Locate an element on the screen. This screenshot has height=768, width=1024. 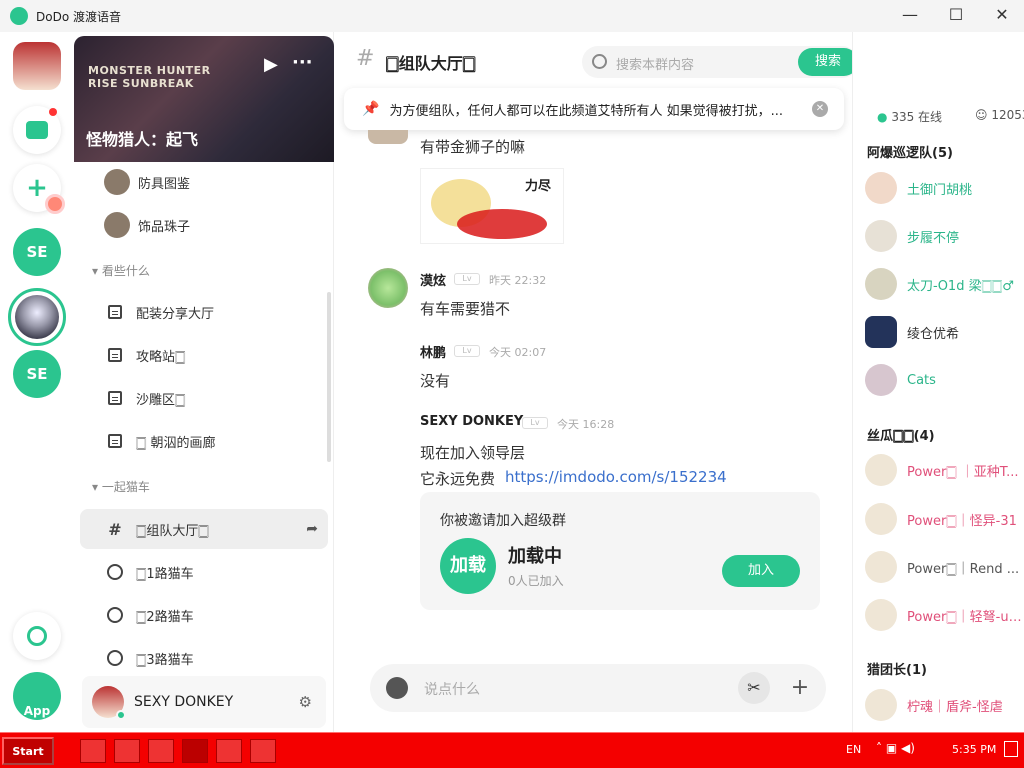
close-notice-icon: ✕ is located at coordinates (820, 109).